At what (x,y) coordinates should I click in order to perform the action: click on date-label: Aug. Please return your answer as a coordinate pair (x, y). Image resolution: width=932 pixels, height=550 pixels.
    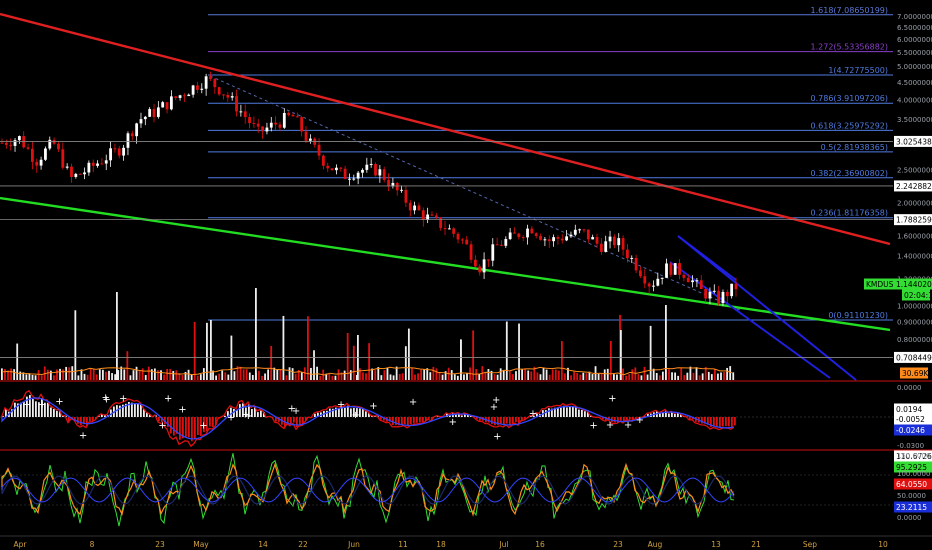
    Looking at the image, I should click on (655, 544).